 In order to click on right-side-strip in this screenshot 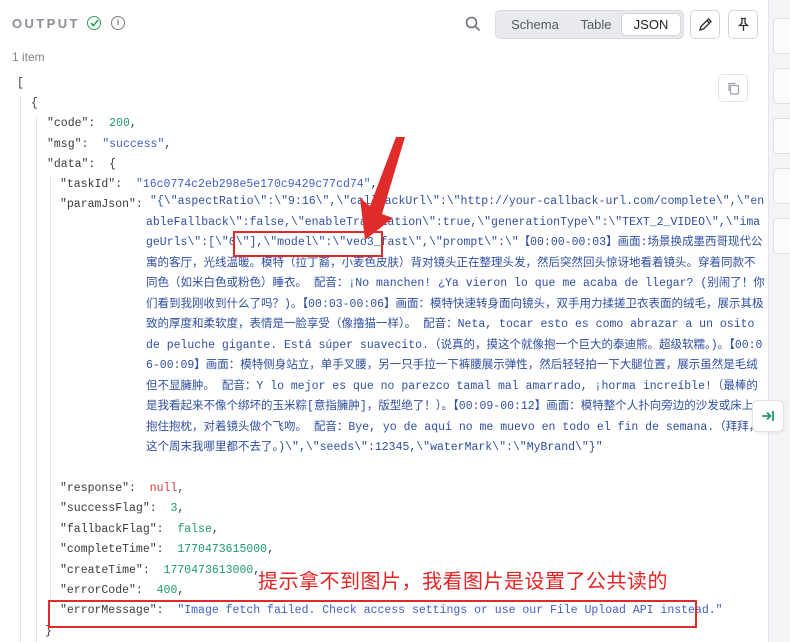, I will do `click(779, 321)`.